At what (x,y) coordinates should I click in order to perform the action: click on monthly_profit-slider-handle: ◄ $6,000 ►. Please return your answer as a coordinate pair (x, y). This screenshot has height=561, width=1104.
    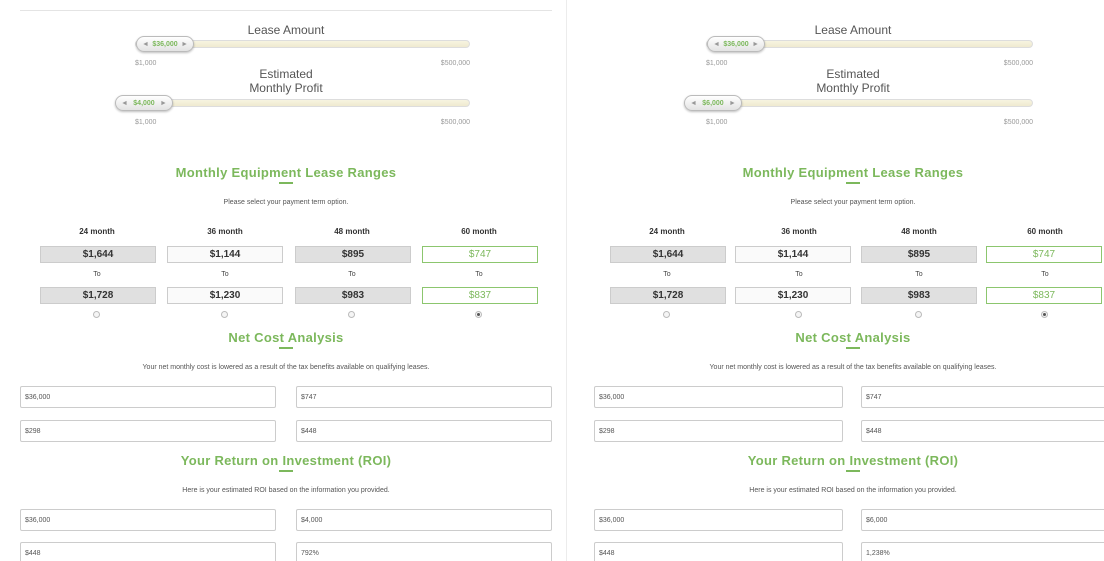
    Looking at the image, I should click on (713, 103).